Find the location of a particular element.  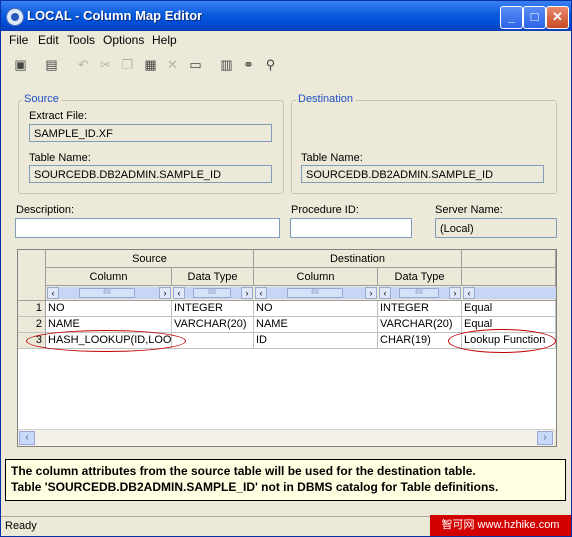

destination-datatype-header: Data Type is located at coordinates (420, 277).